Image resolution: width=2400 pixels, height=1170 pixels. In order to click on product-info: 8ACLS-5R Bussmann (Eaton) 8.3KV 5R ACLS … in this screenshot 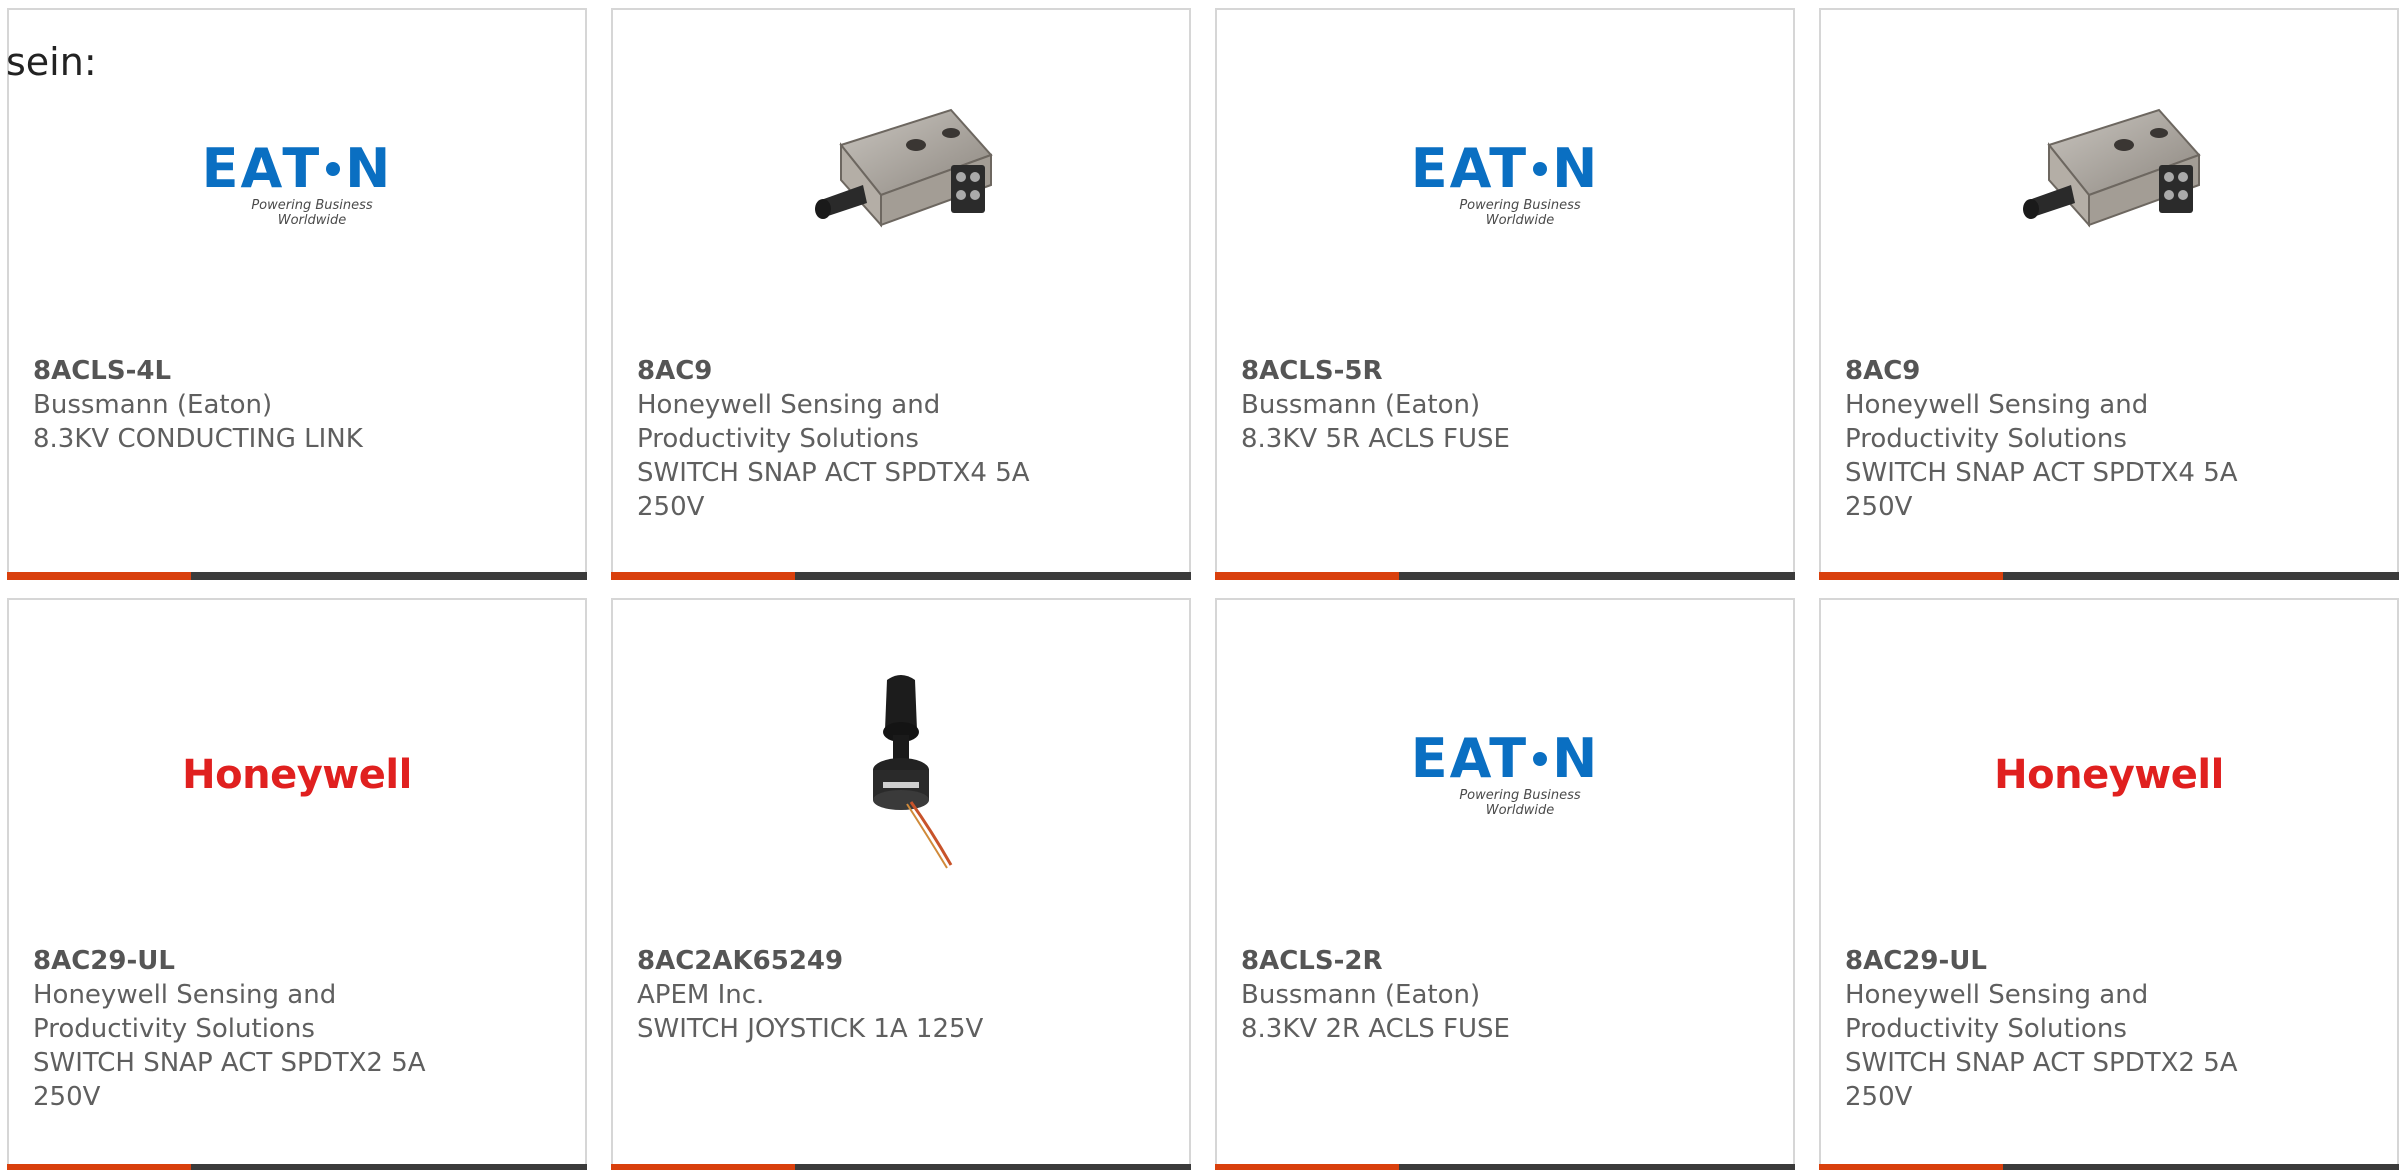, I will do `click(1507, 405)`.